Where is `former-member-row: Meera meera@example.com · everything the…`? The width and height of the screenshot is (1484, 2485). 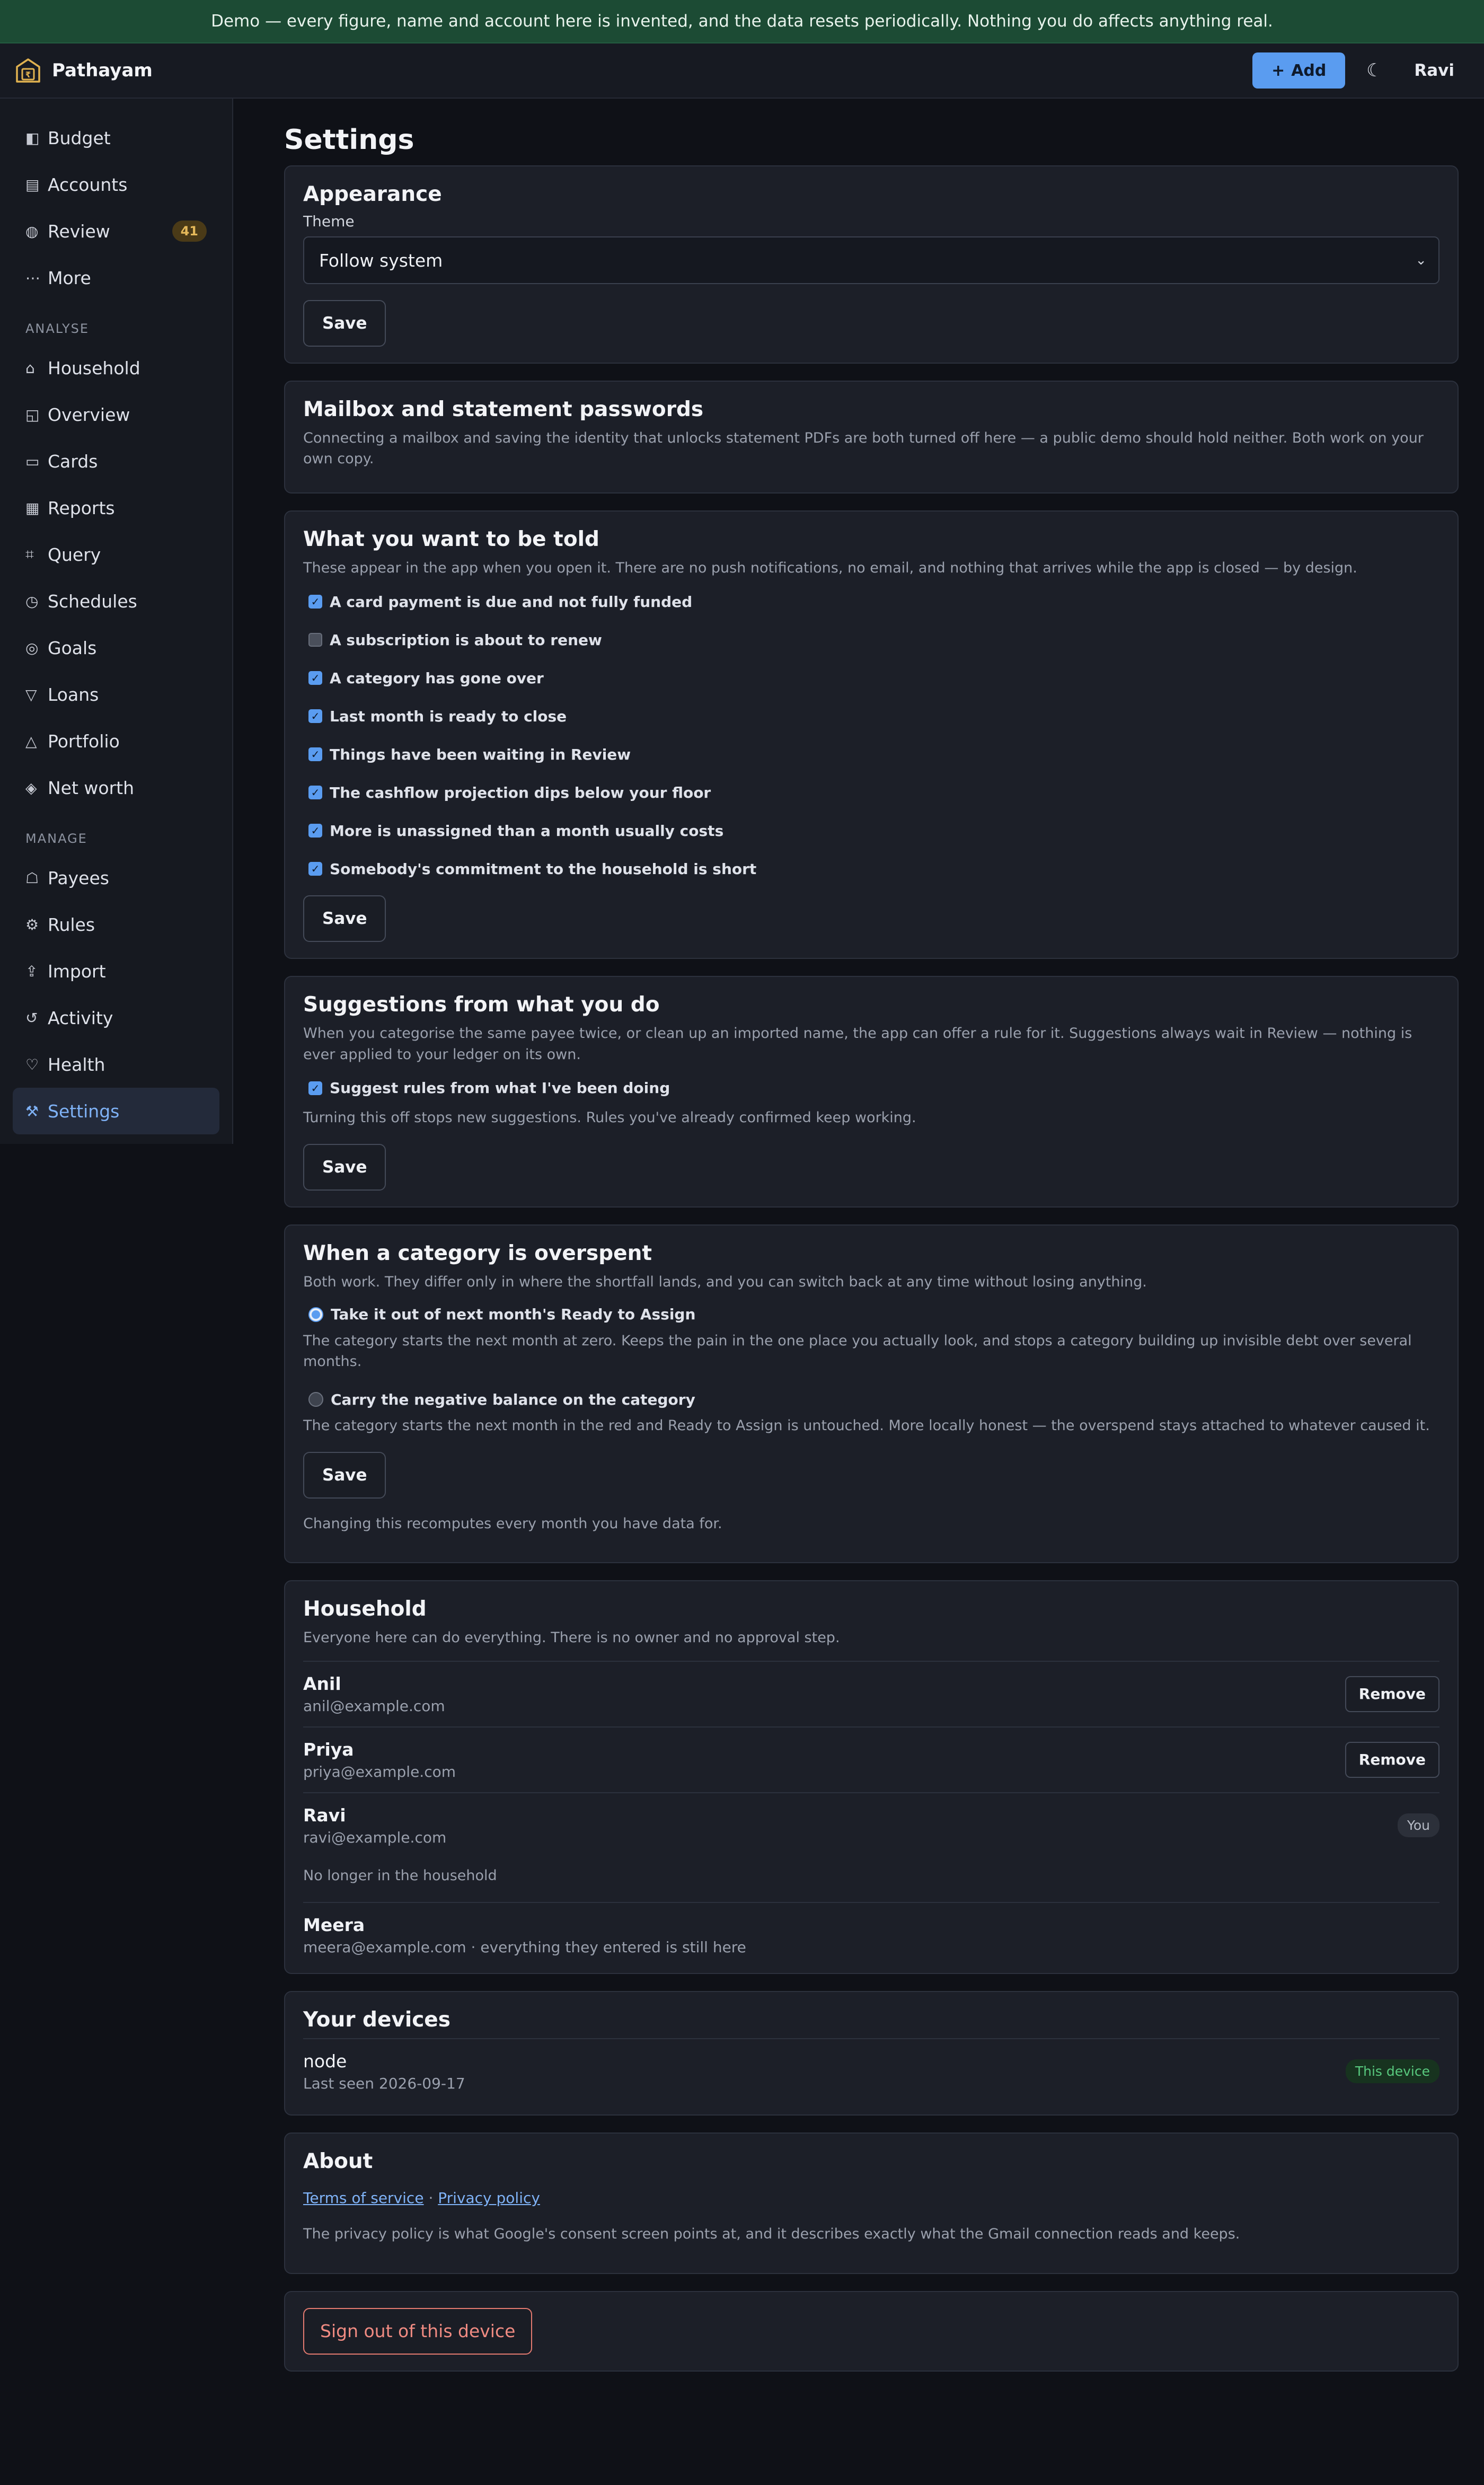 former-member-row: Meera meera@example.com · everything the… is located at coordinates (871, 1934).